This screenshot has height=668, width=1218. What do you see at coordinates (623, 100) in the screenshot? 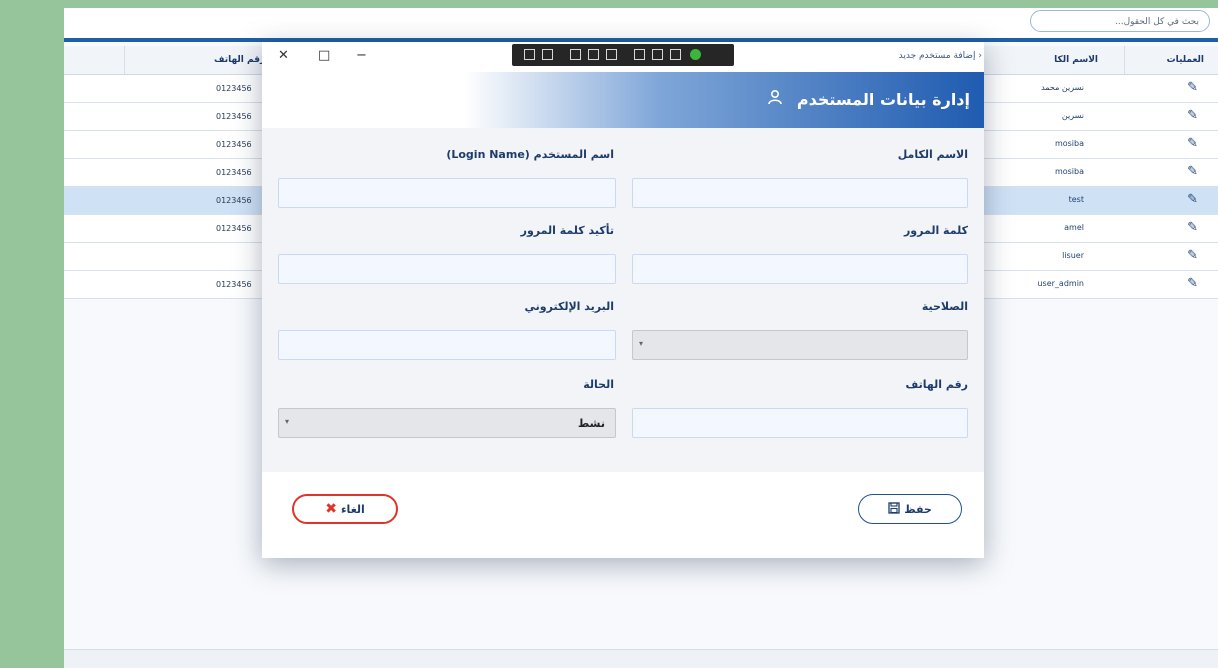
I see `dialog-header: إدارة بيانات المستخدم` at bounding box center [623, 100].